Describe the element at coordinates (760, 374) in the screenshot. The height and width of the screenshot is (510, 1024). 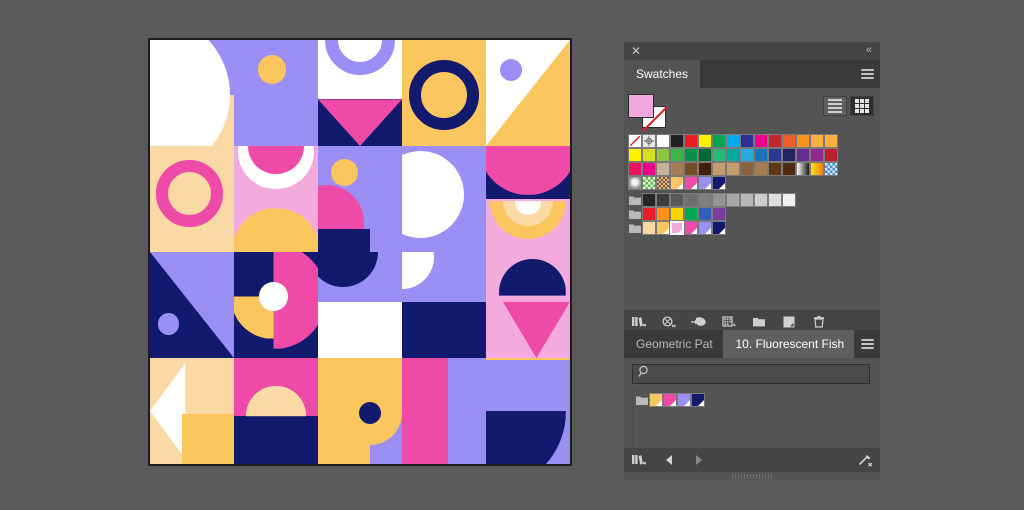
I see `library-search-input` at that location.